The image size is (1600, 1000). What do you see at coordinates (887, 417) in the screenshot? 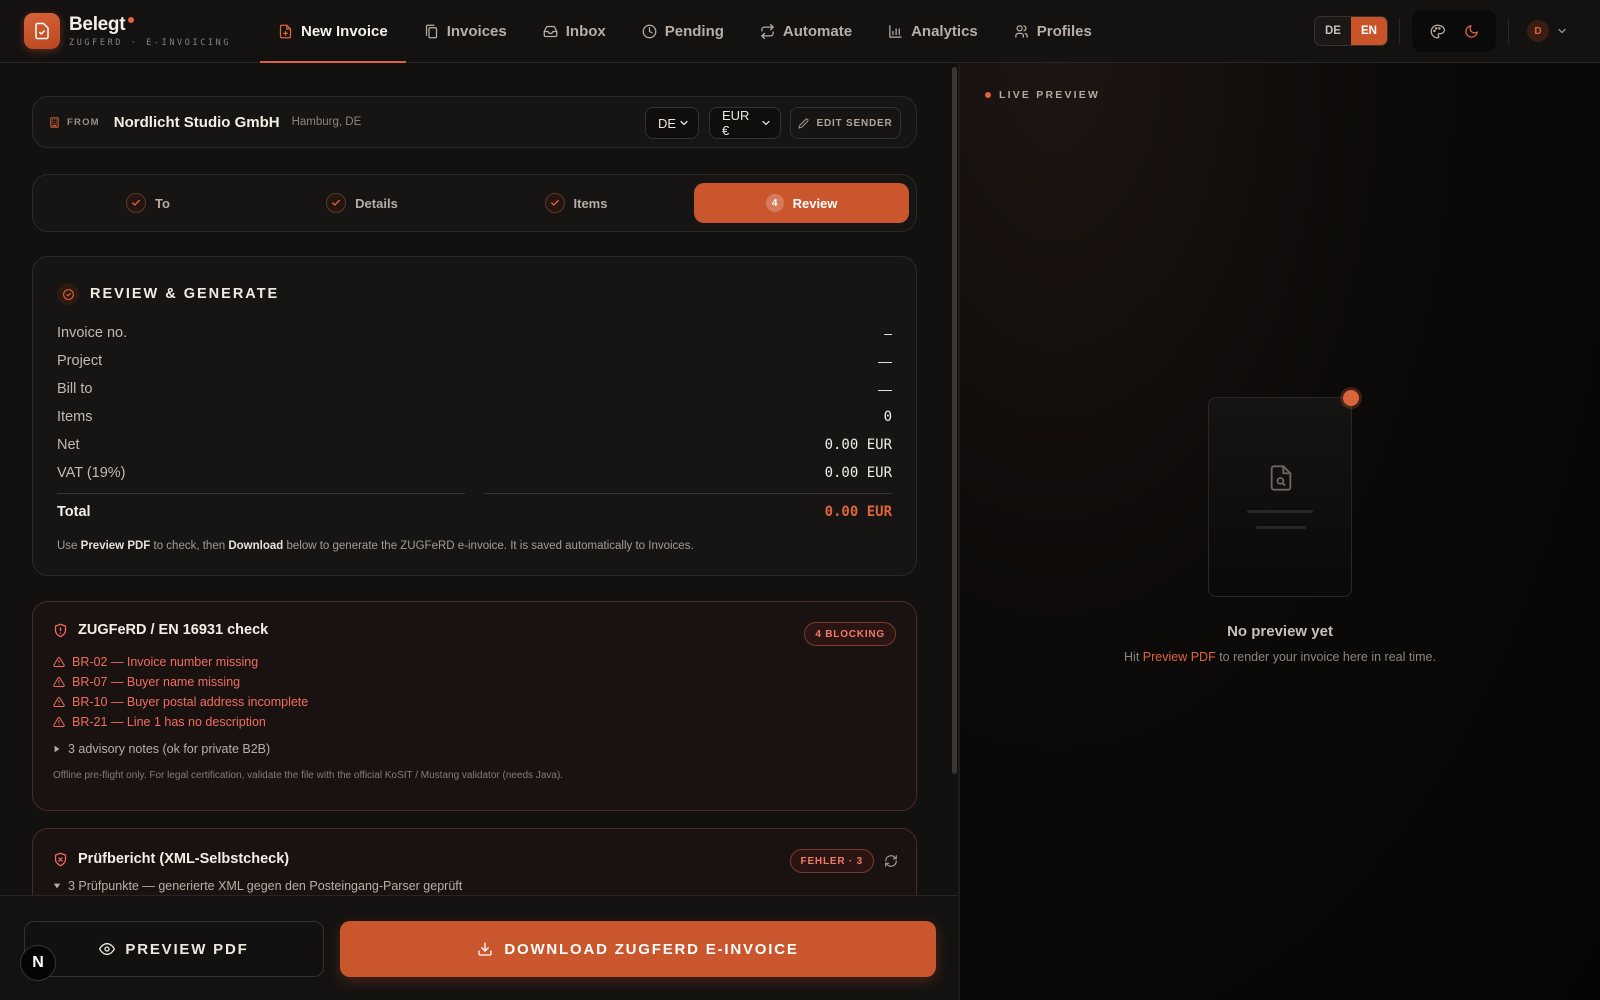
I see `row-value: 0` at bounding box center [887, 417].